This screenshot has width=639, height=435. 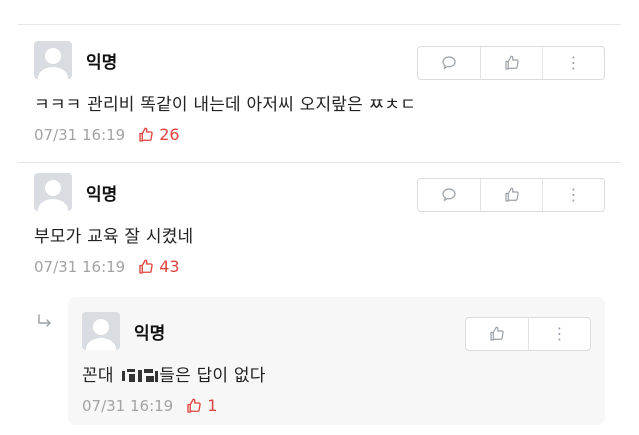 What do you see at coordinates (158, 134) in the screenshot?
I see `like-count: 26` at bounding box center [158, 134].